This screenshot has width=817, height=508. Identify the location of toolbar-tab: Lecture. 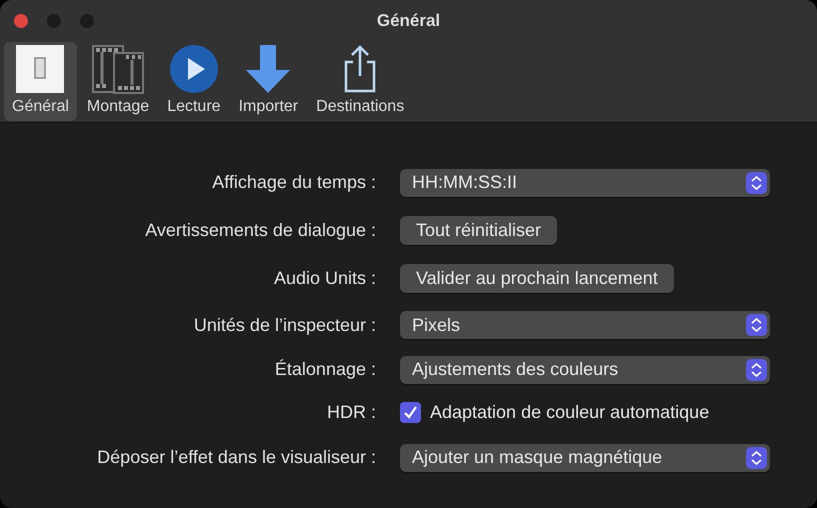
(194, 81).